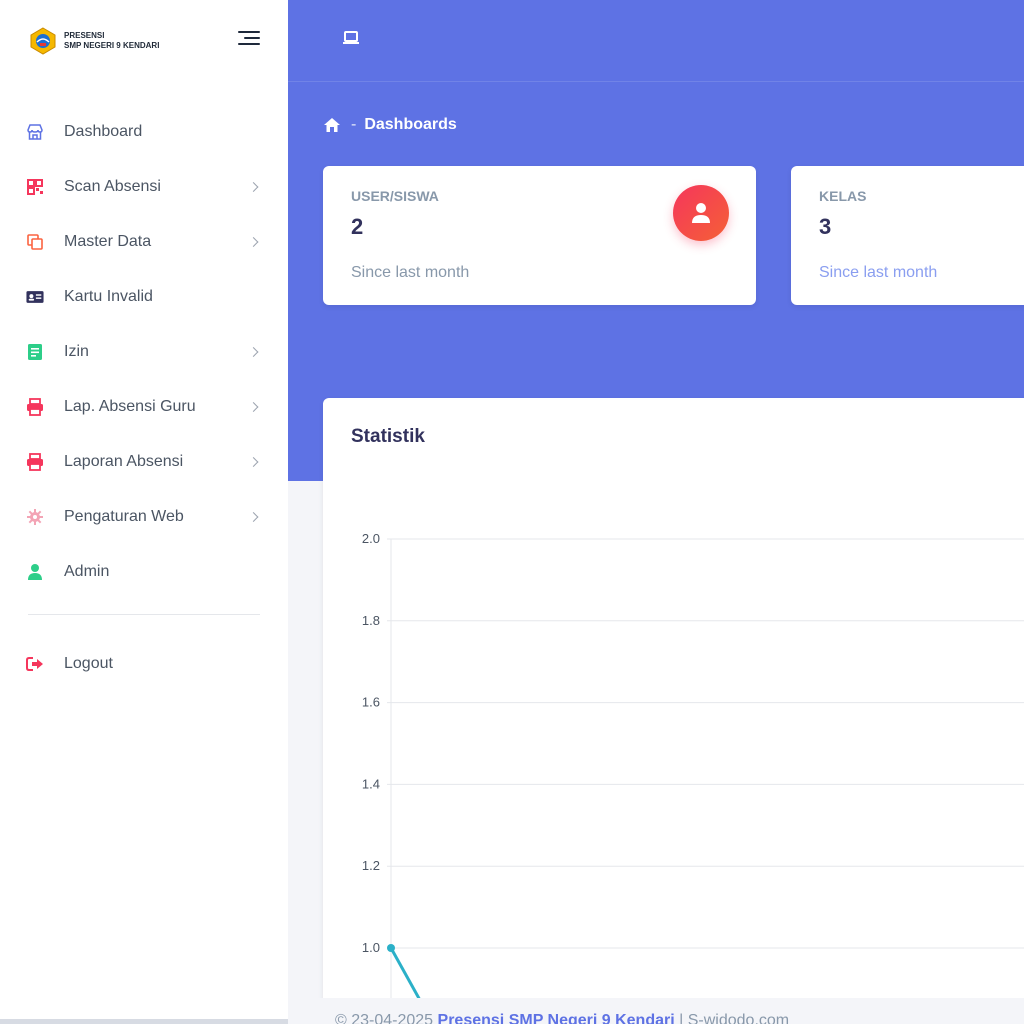 The image size is (1024, 1024). What do you see at coordinates (825, 226) in the screenshot?
I see `stat-value: 3` at bounding box center [825, 226].